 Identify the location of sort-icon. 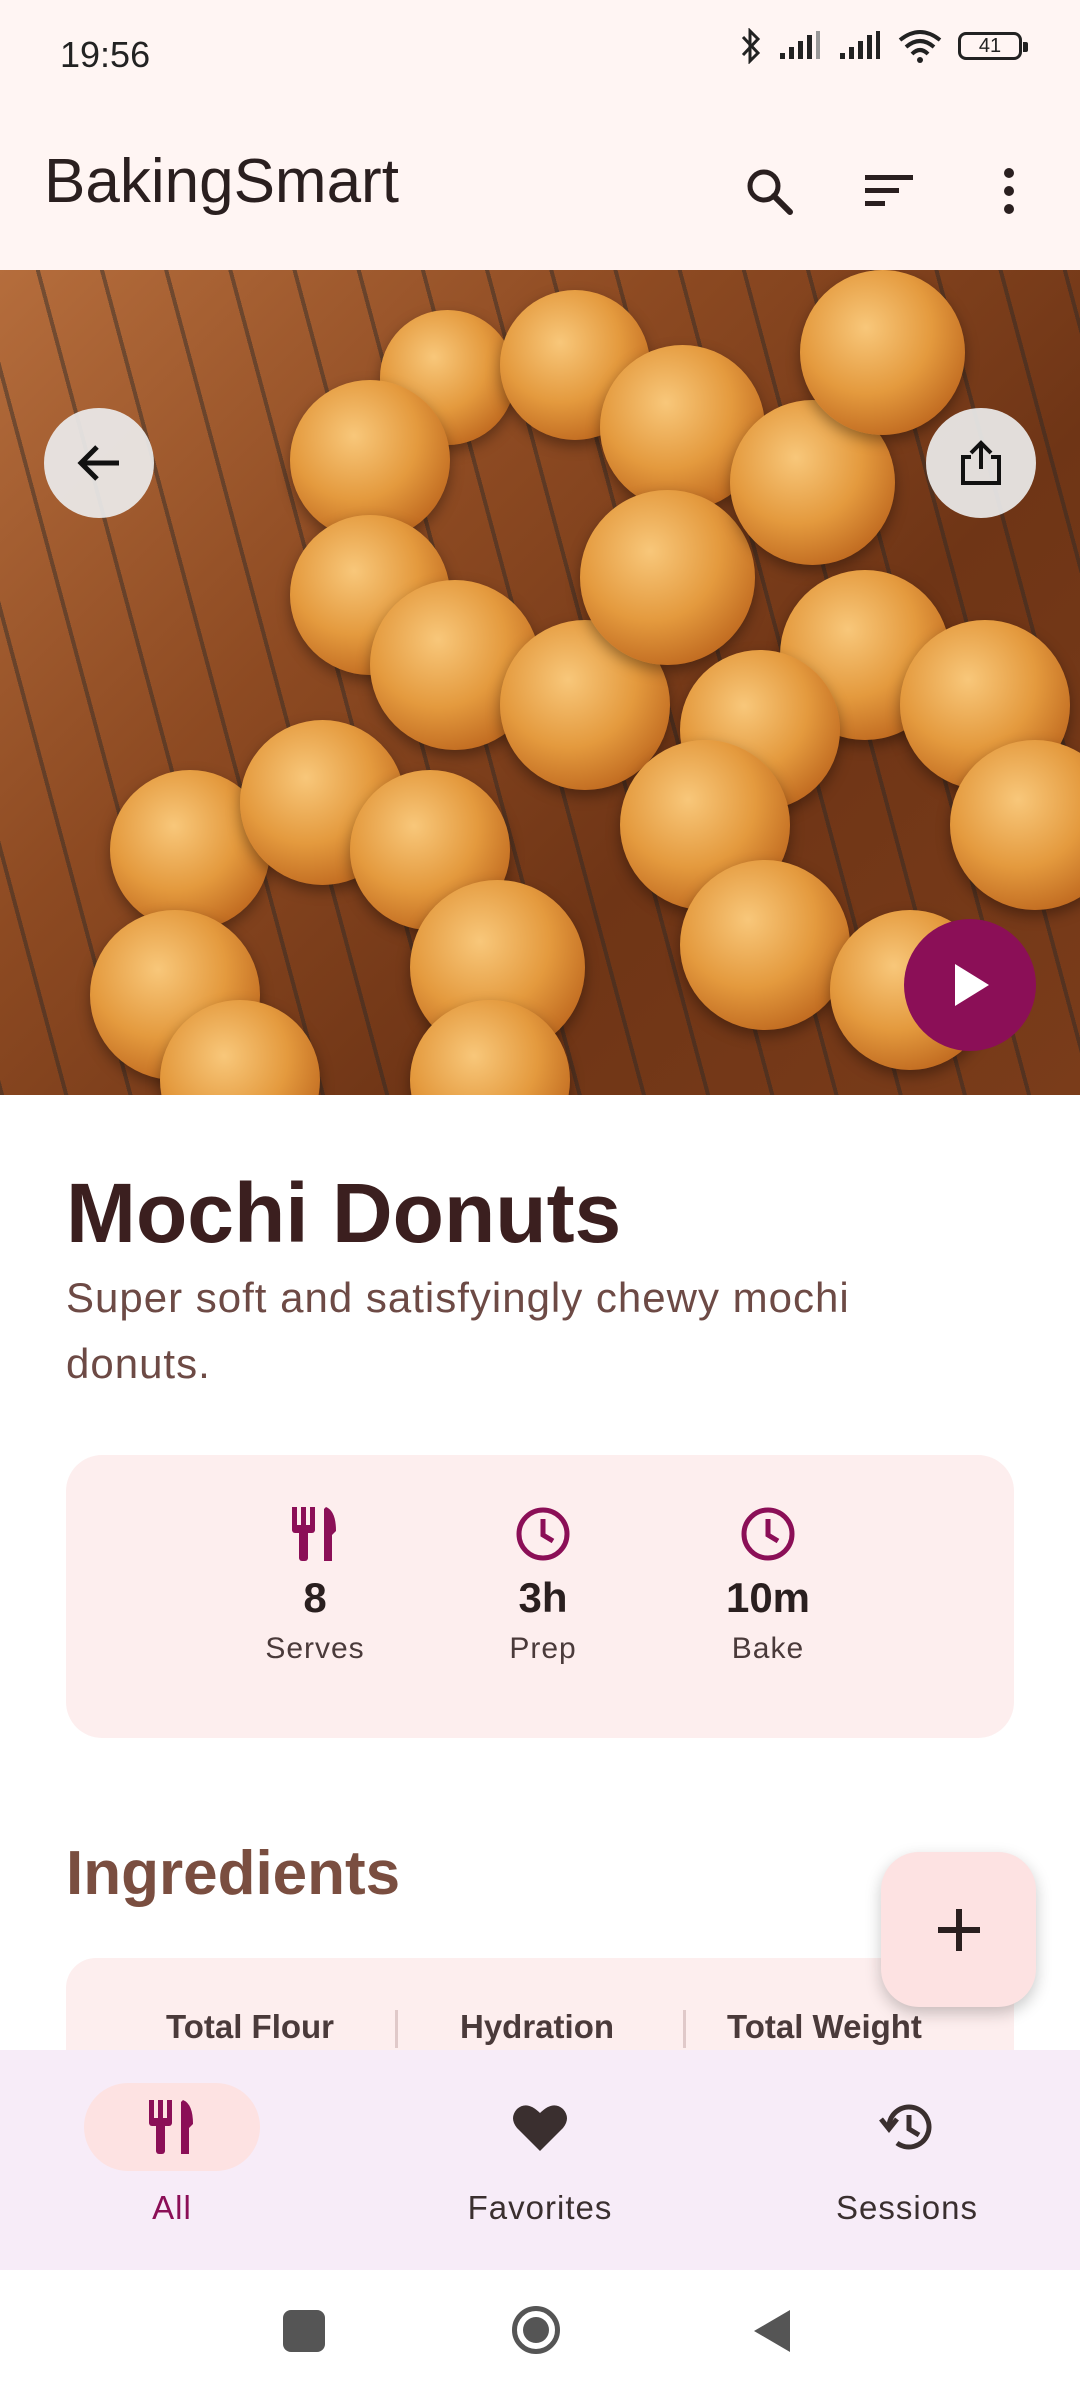
(889, 190).